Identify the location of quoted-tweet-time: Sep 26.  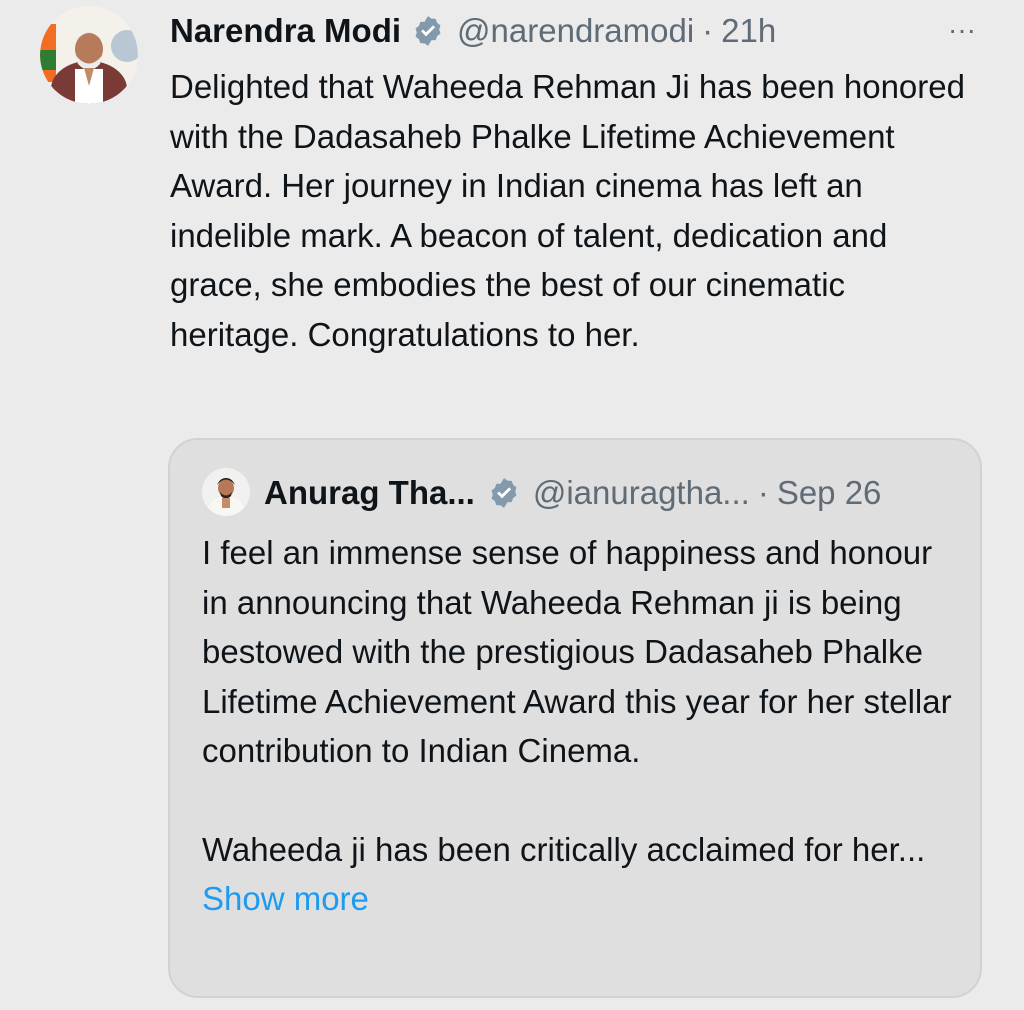
(829, 493).